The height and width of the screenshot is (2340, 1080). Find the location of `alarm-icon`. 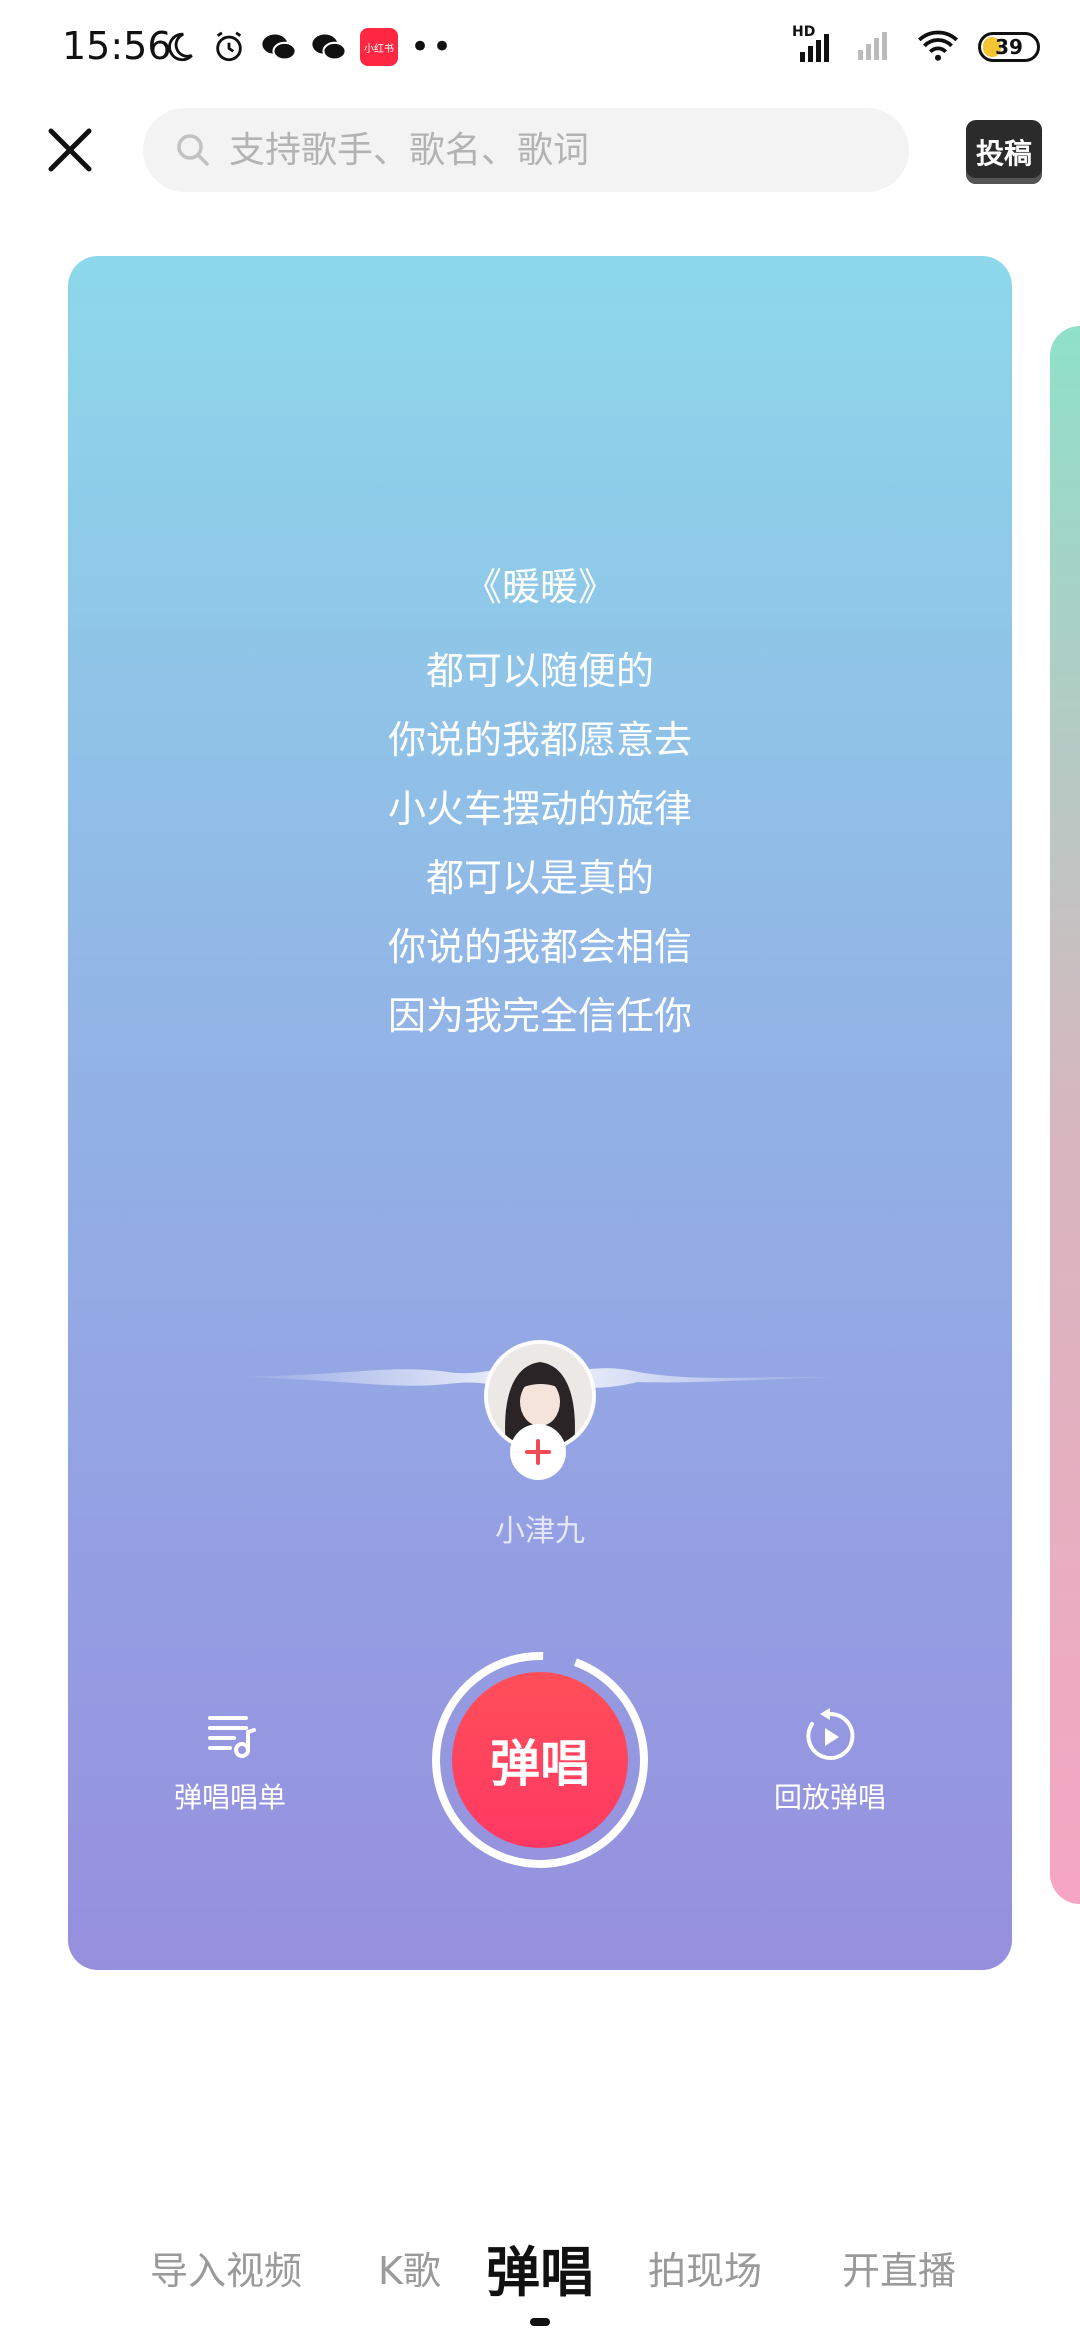

alarm-icon is located at coordinates (229, 47).